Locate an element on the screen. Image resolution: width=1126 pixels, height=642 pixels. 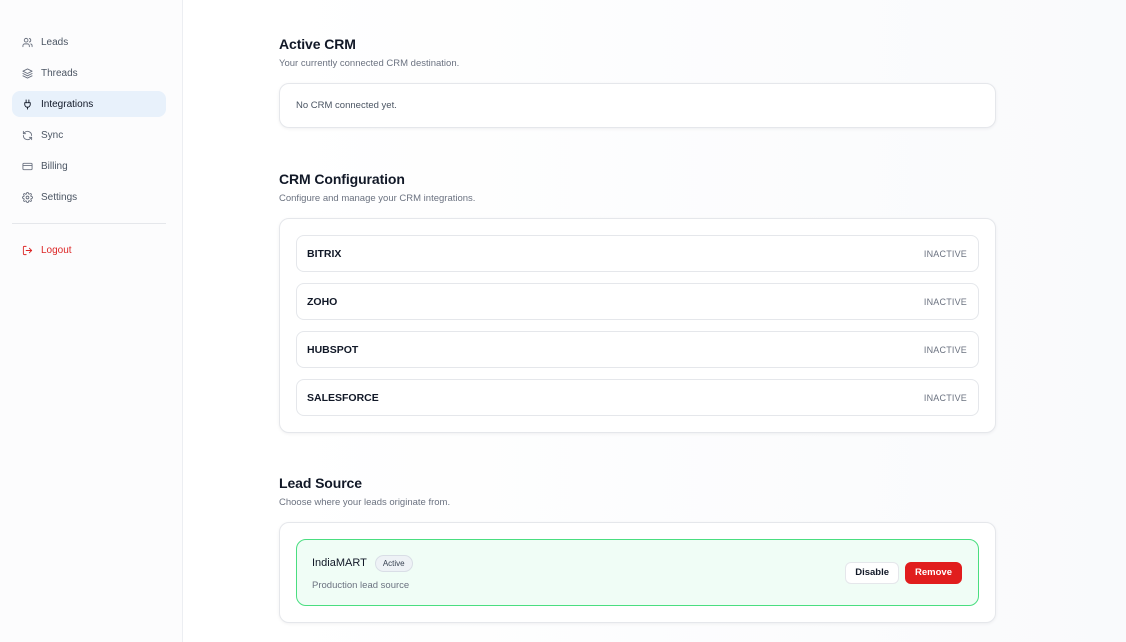
crm-row-zoho: ZOHO INACTIVE is located at coordinates (637, 301).